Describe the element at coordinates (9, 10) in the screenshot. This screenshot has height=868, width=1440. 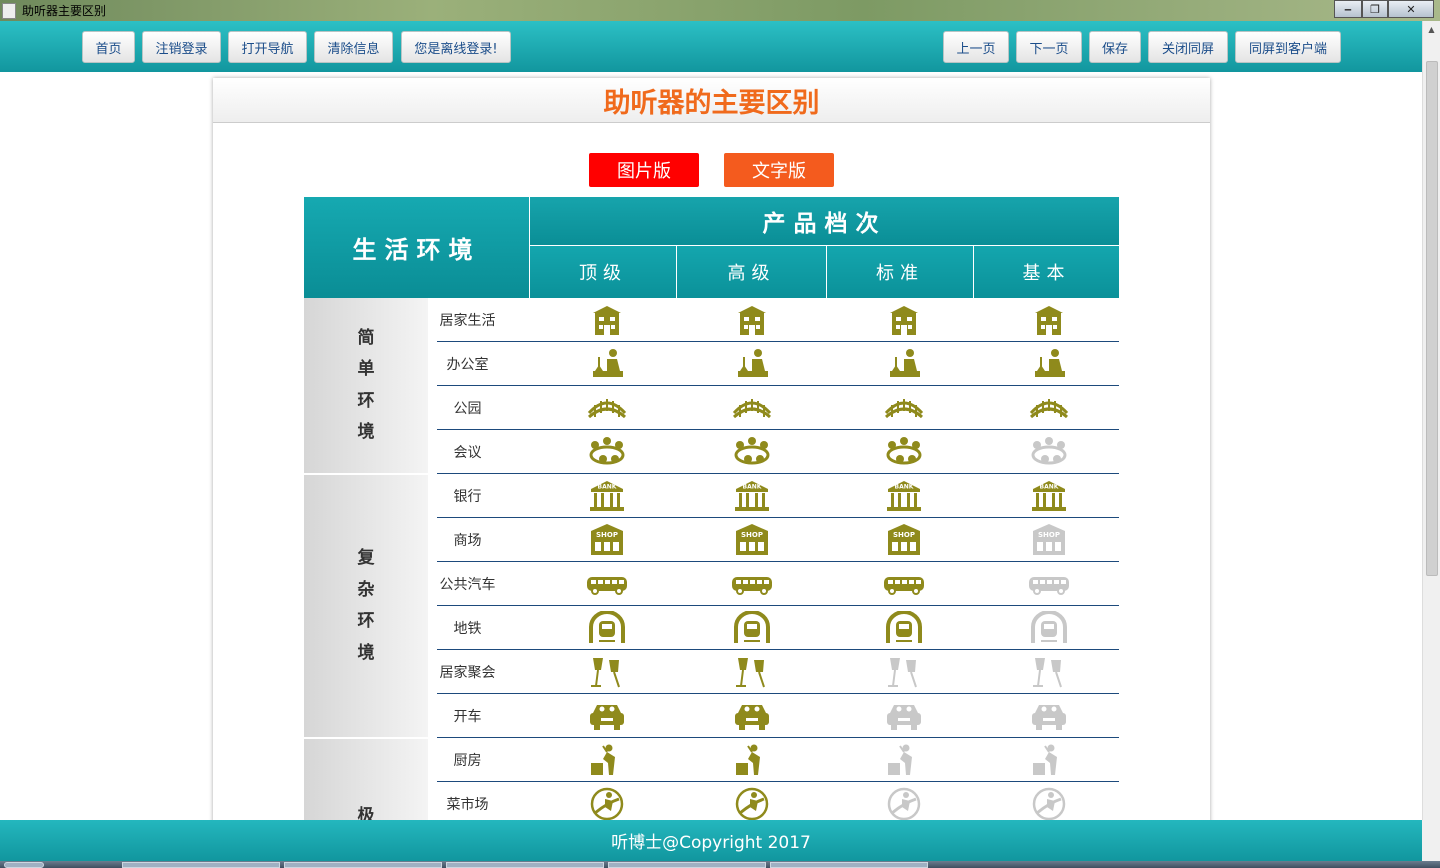
I see `app-icon` at that location.